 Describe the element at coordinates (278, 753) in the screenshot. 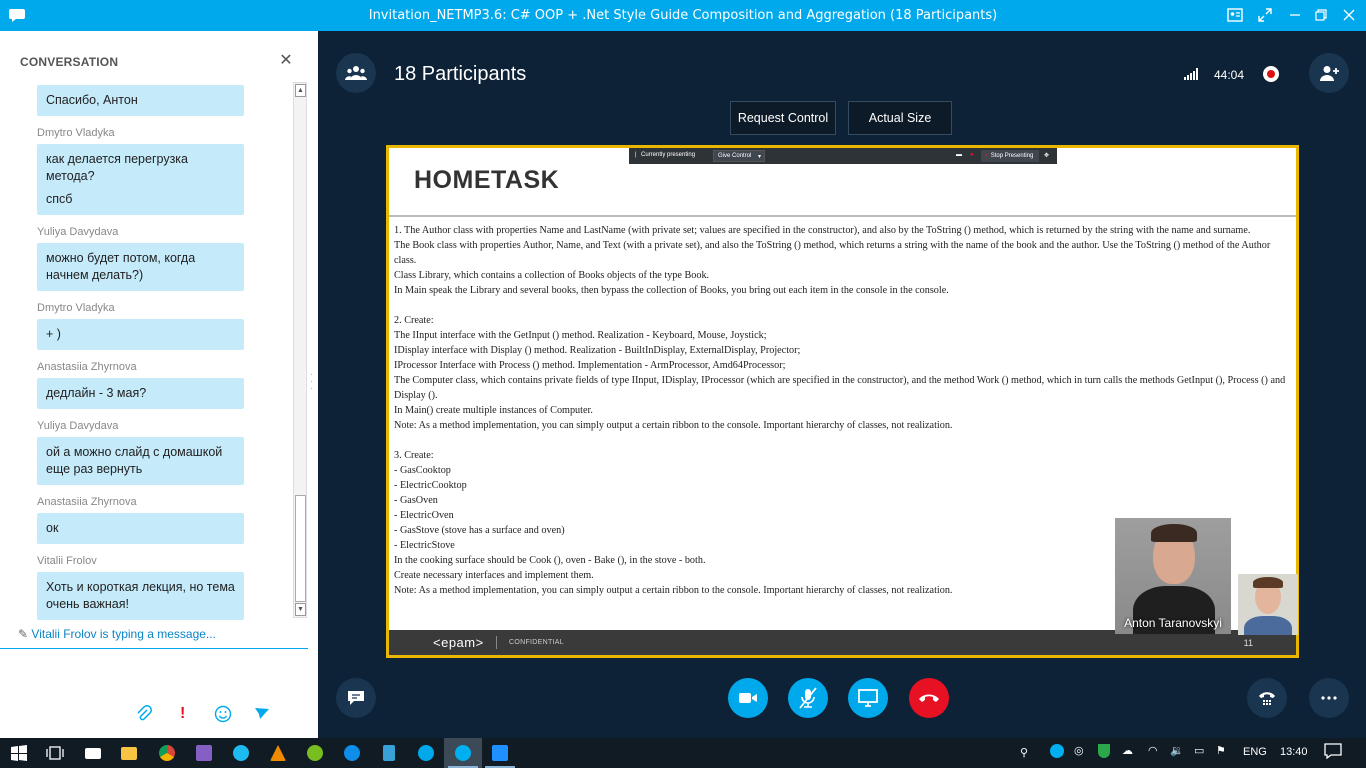

I see `vlc-icon` at that location.